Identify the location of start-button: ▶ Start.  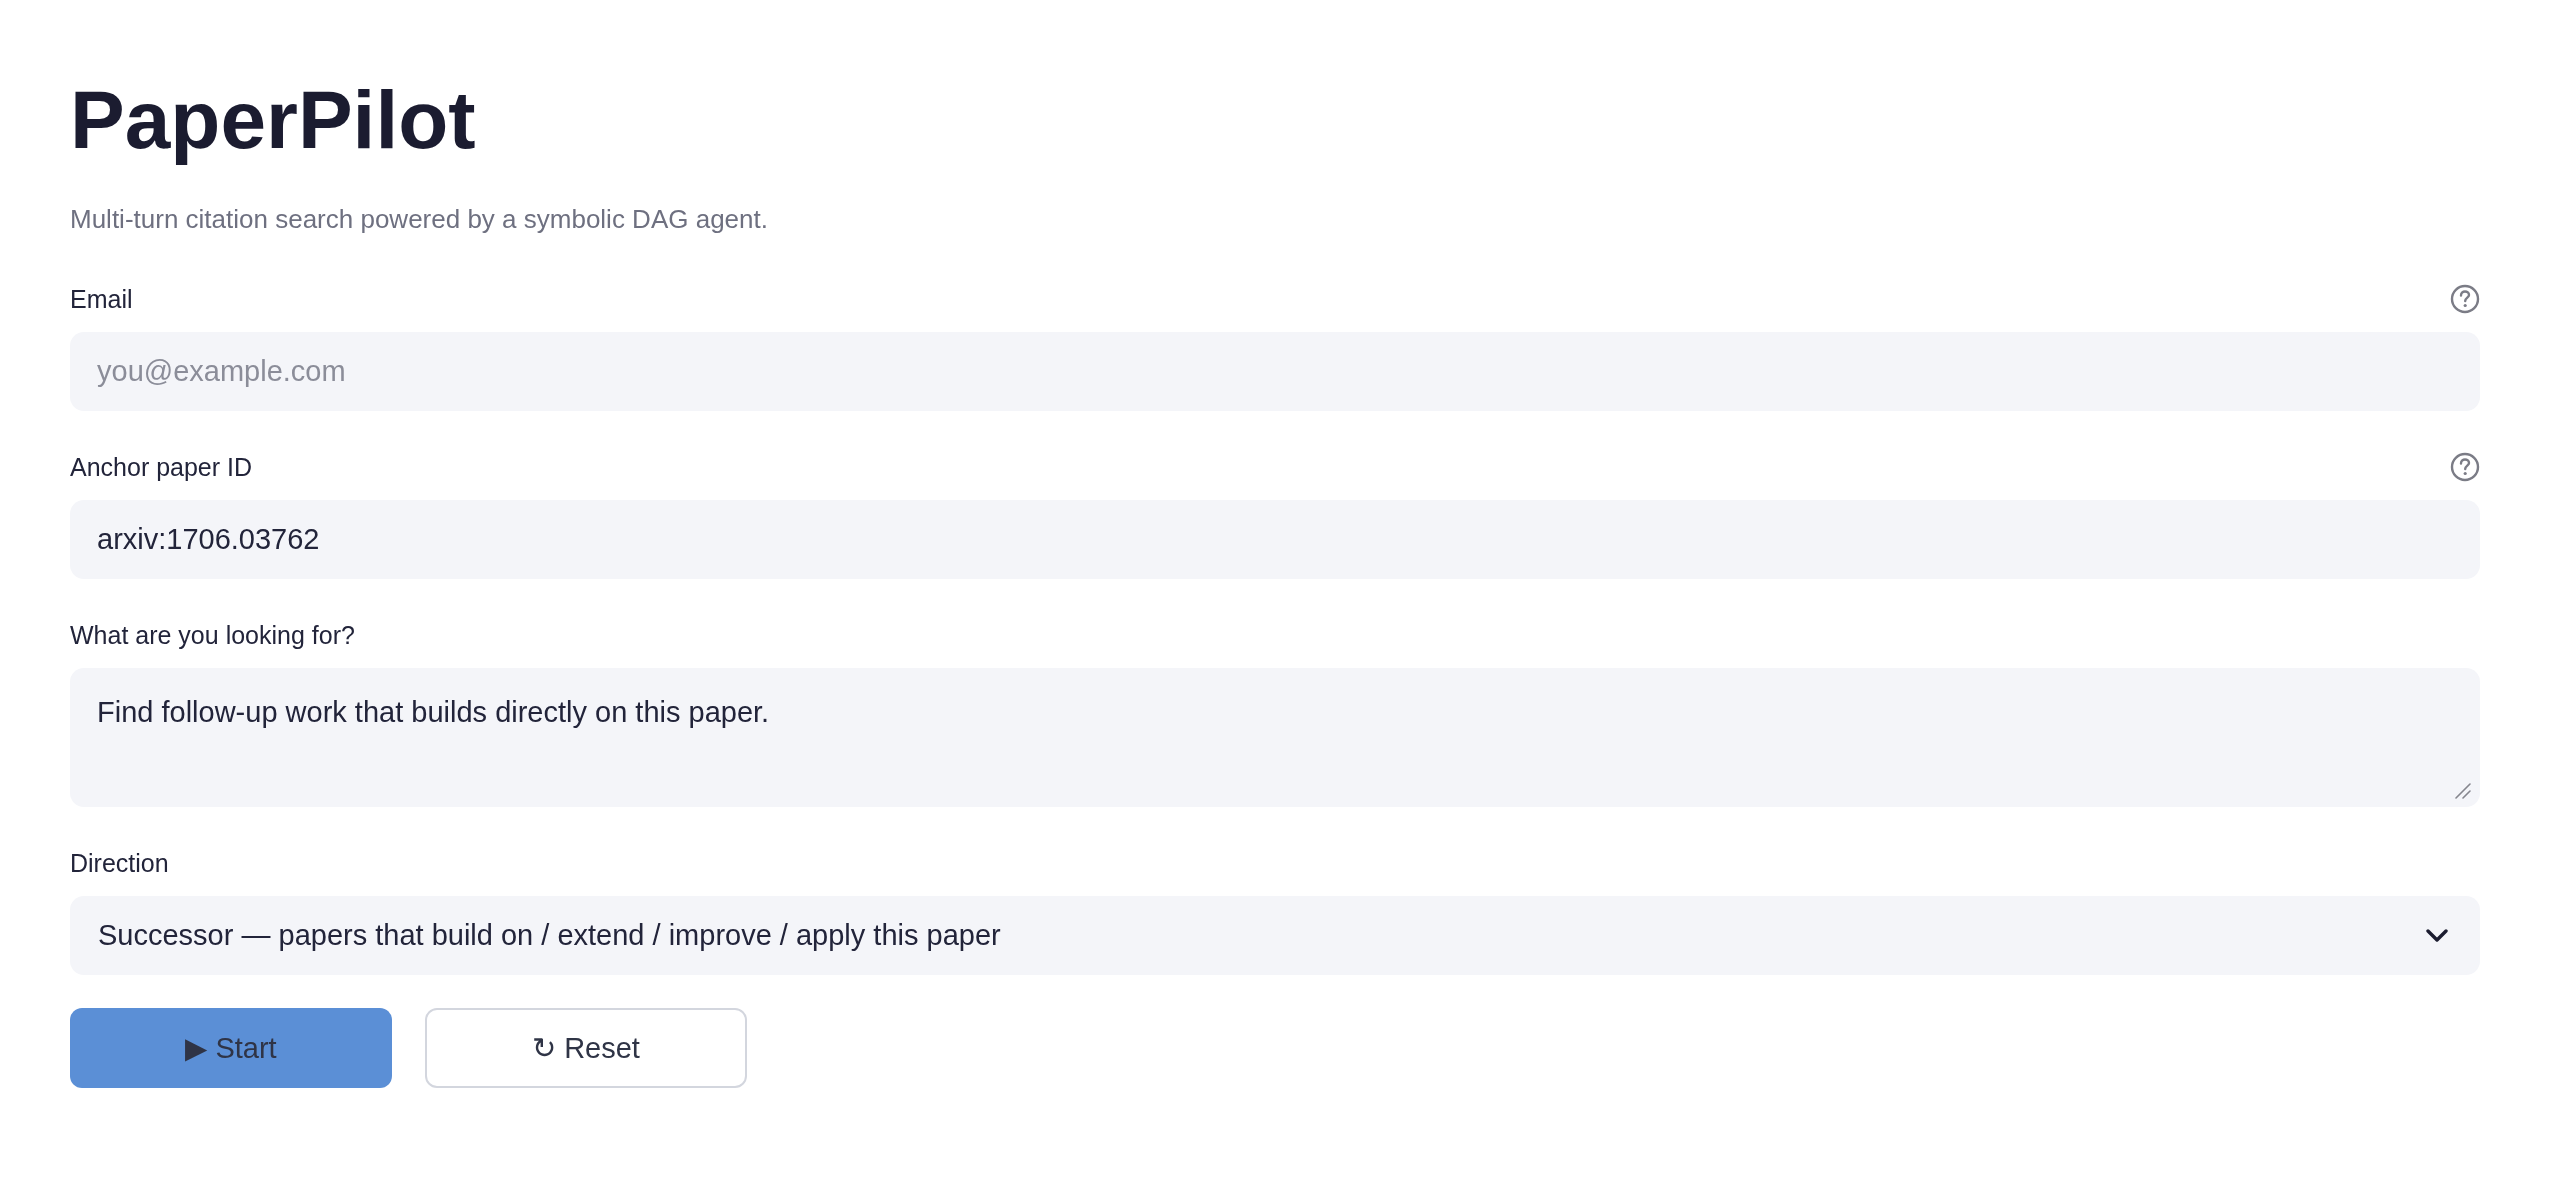
(231, 1048).